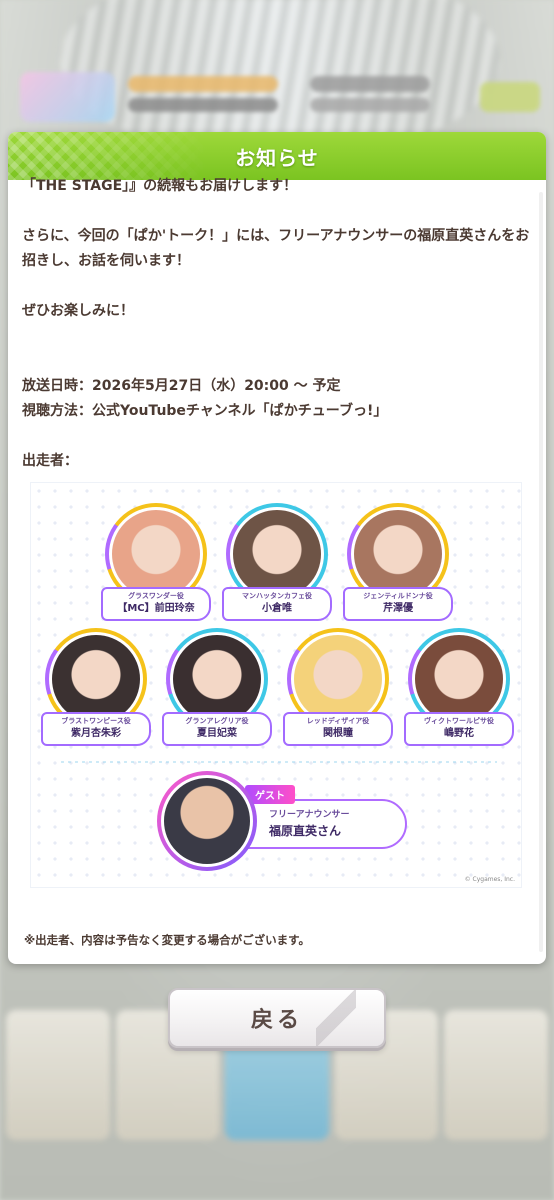 This screenshot has width=554, height=1200. I want to click on scrollbar, so click(541, 572).